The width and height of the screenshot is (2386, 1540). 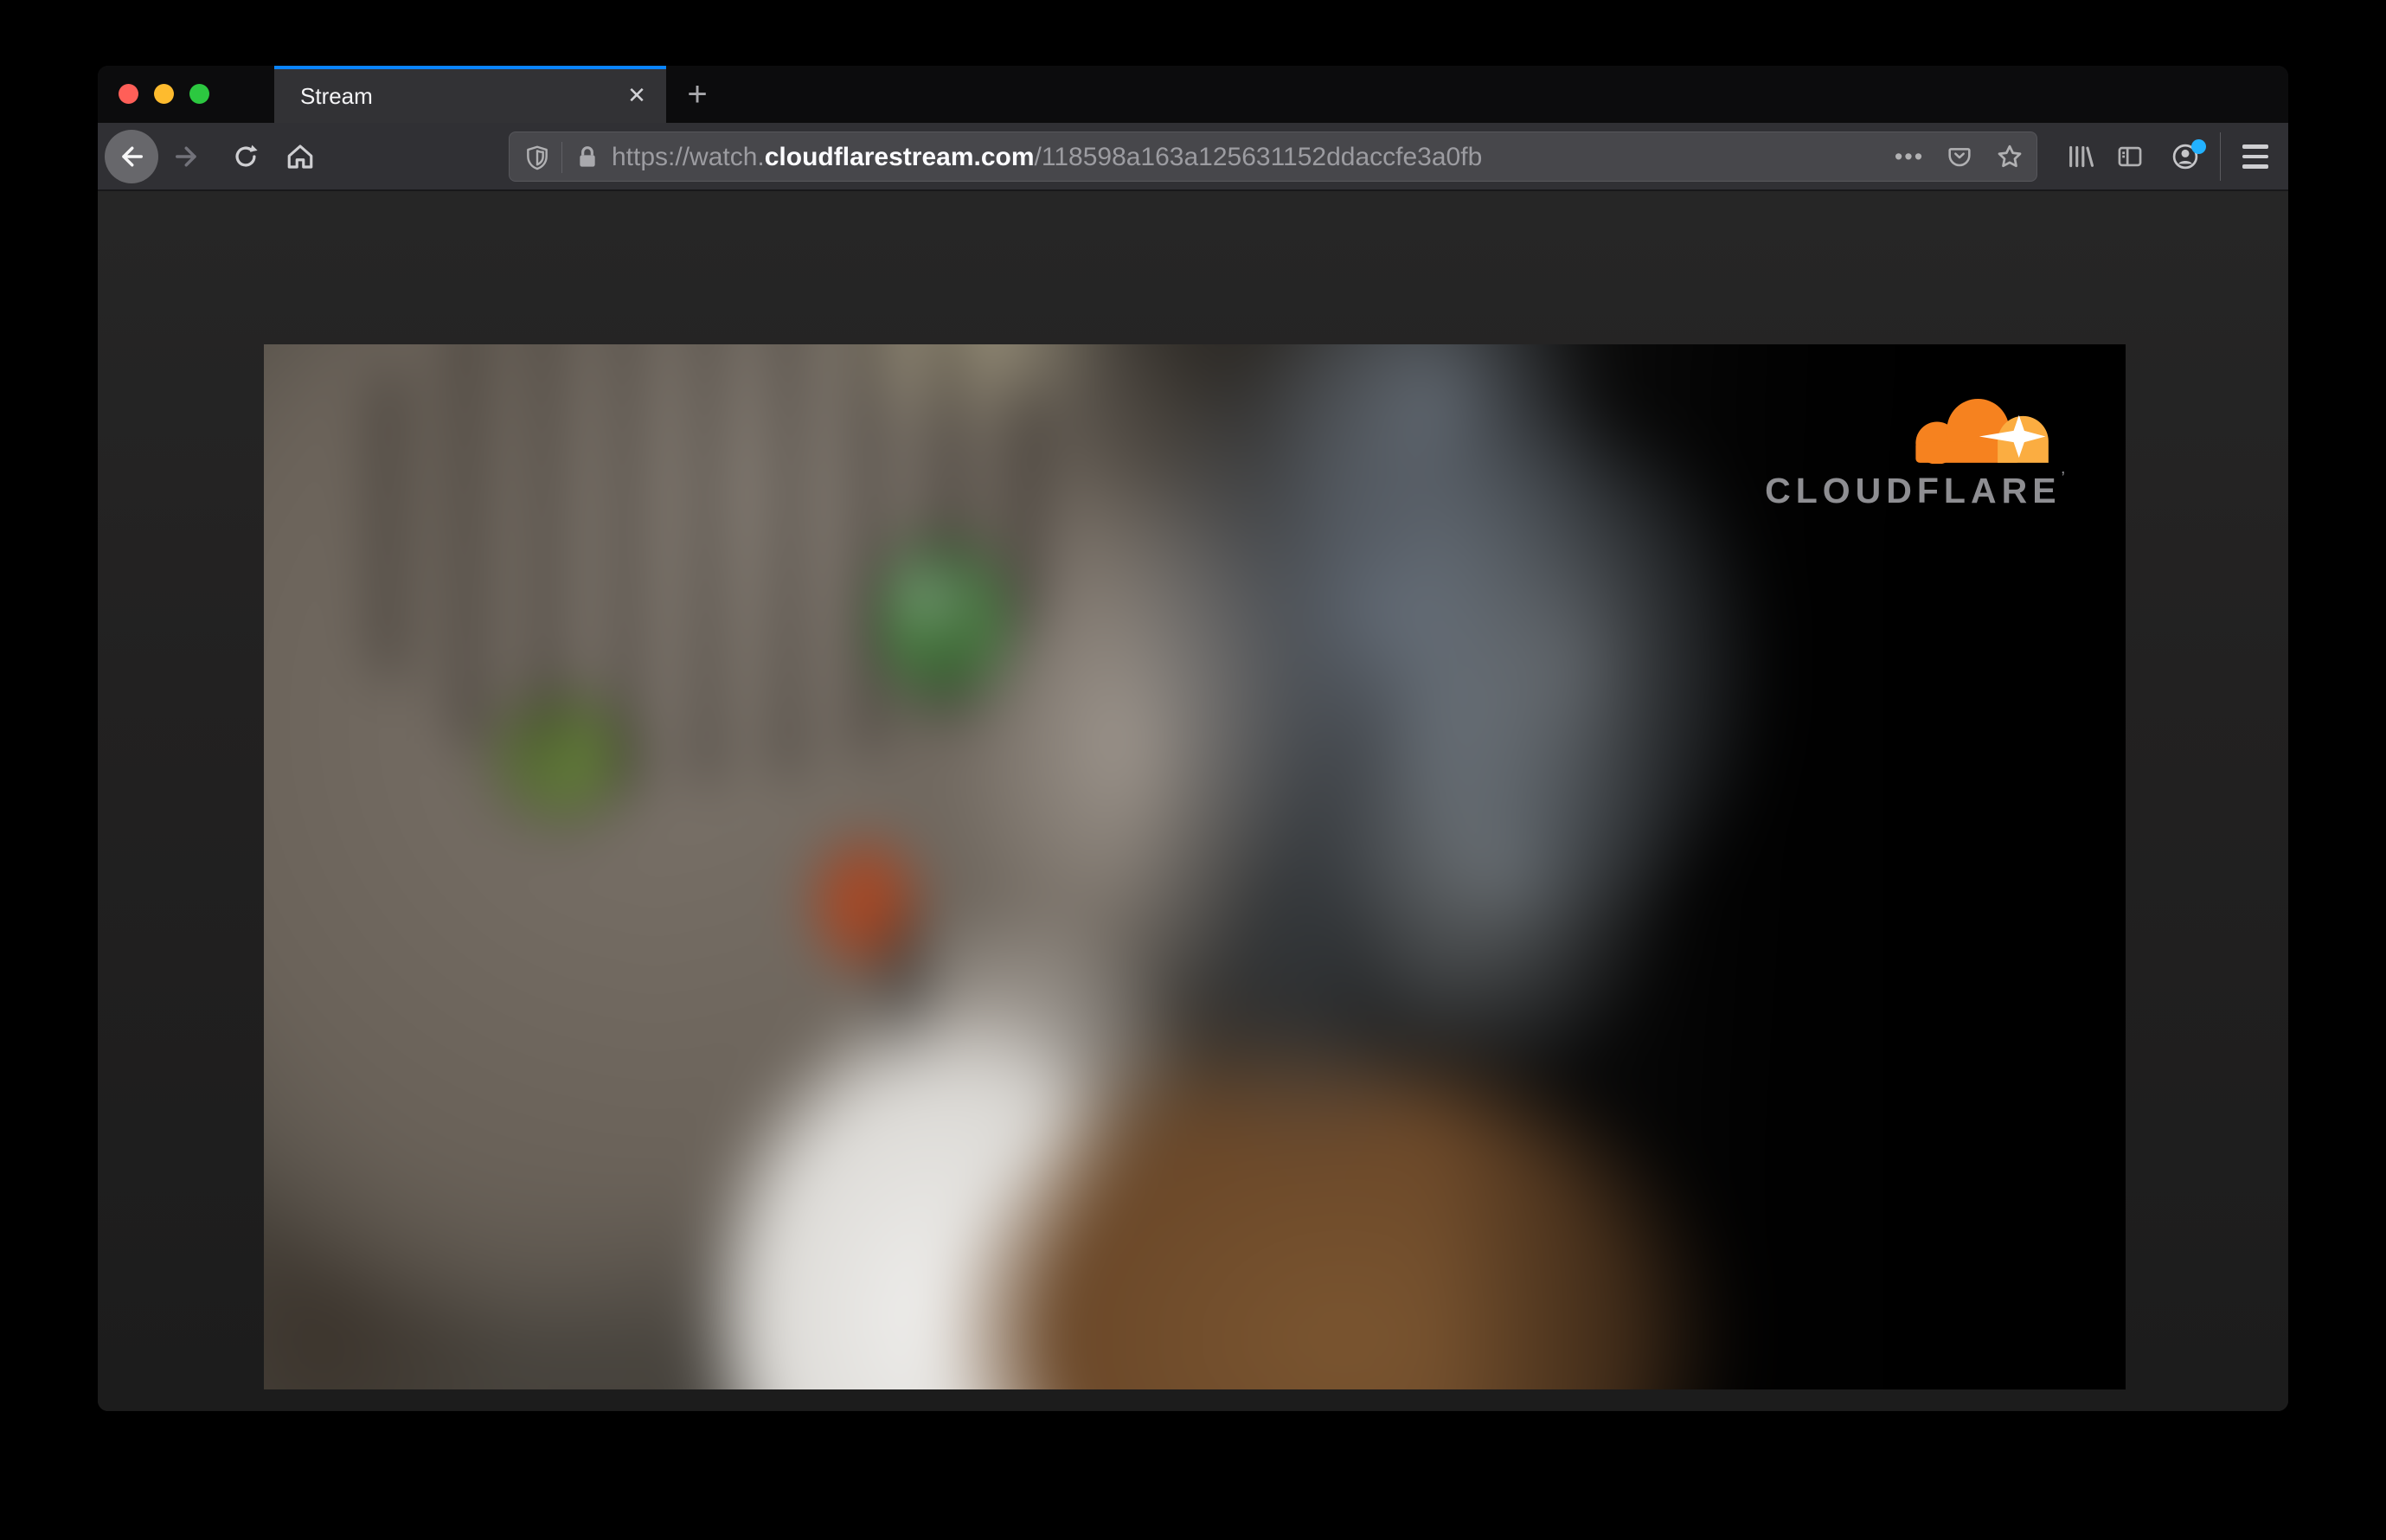 I want to click on back-button, so click(x=131, y=156).